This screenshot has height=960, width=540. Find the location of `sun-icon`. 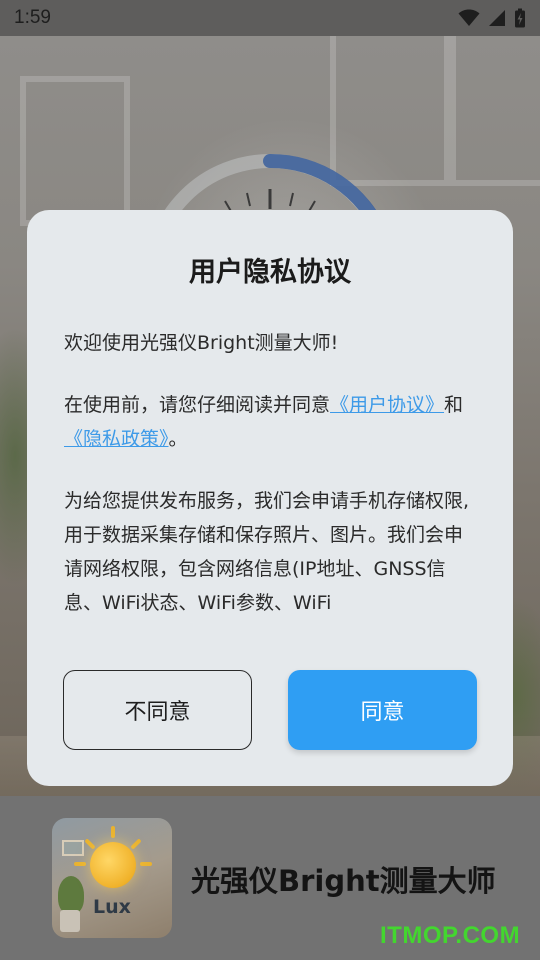

sun-icon is located at coordinates (113, 865).